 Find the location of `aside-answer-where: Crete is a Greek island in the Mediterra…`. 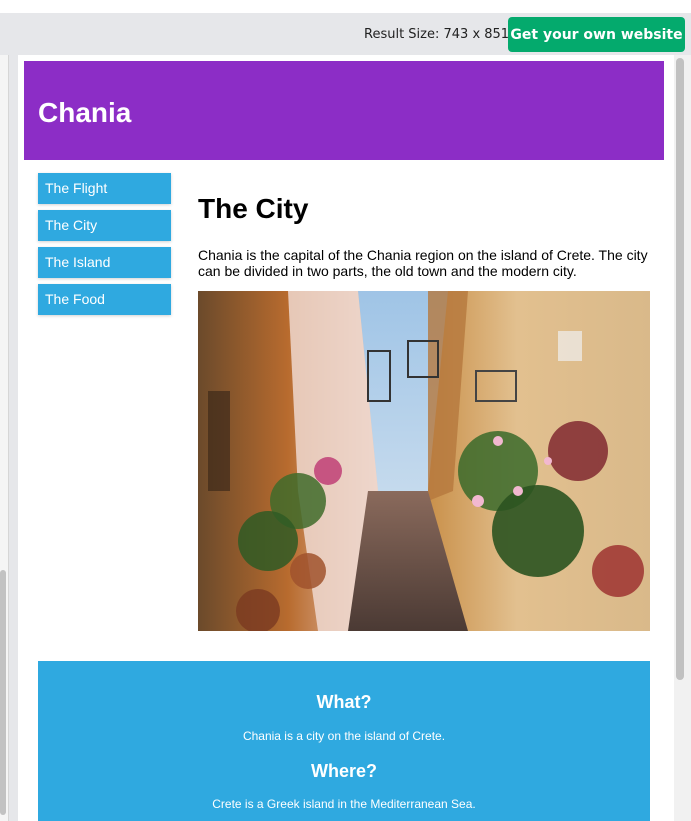

aside-answer-where: Crete is a Greek island in the Mediterra… is located at coordinates (344, 804).